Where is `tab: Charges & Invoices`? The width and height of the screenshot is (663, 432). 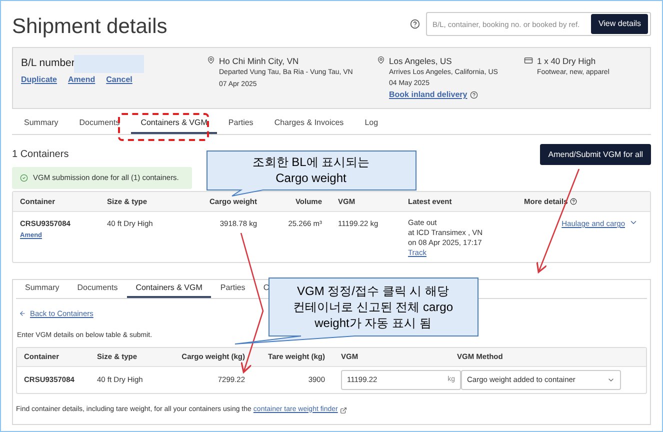
tab: Charges & Invoices is located at coordinates (309, 124).